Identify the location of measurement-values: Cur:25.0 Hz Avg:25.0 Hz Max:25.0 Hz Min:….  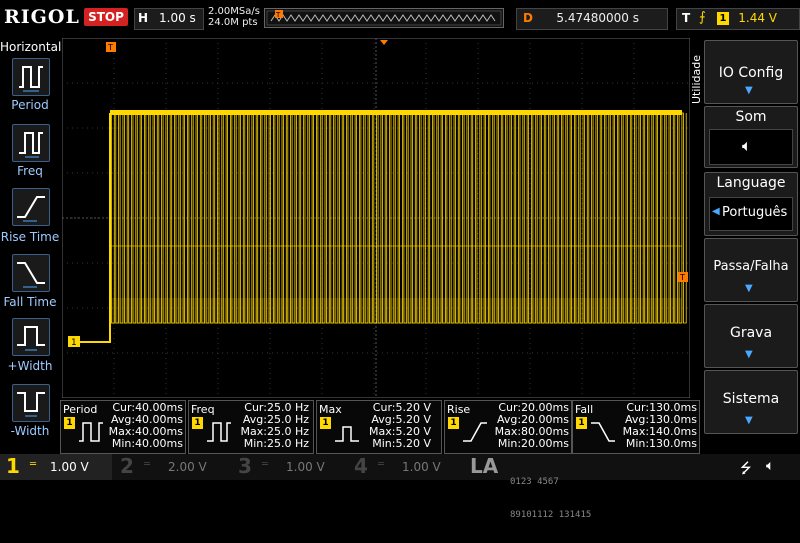
(275, 426).